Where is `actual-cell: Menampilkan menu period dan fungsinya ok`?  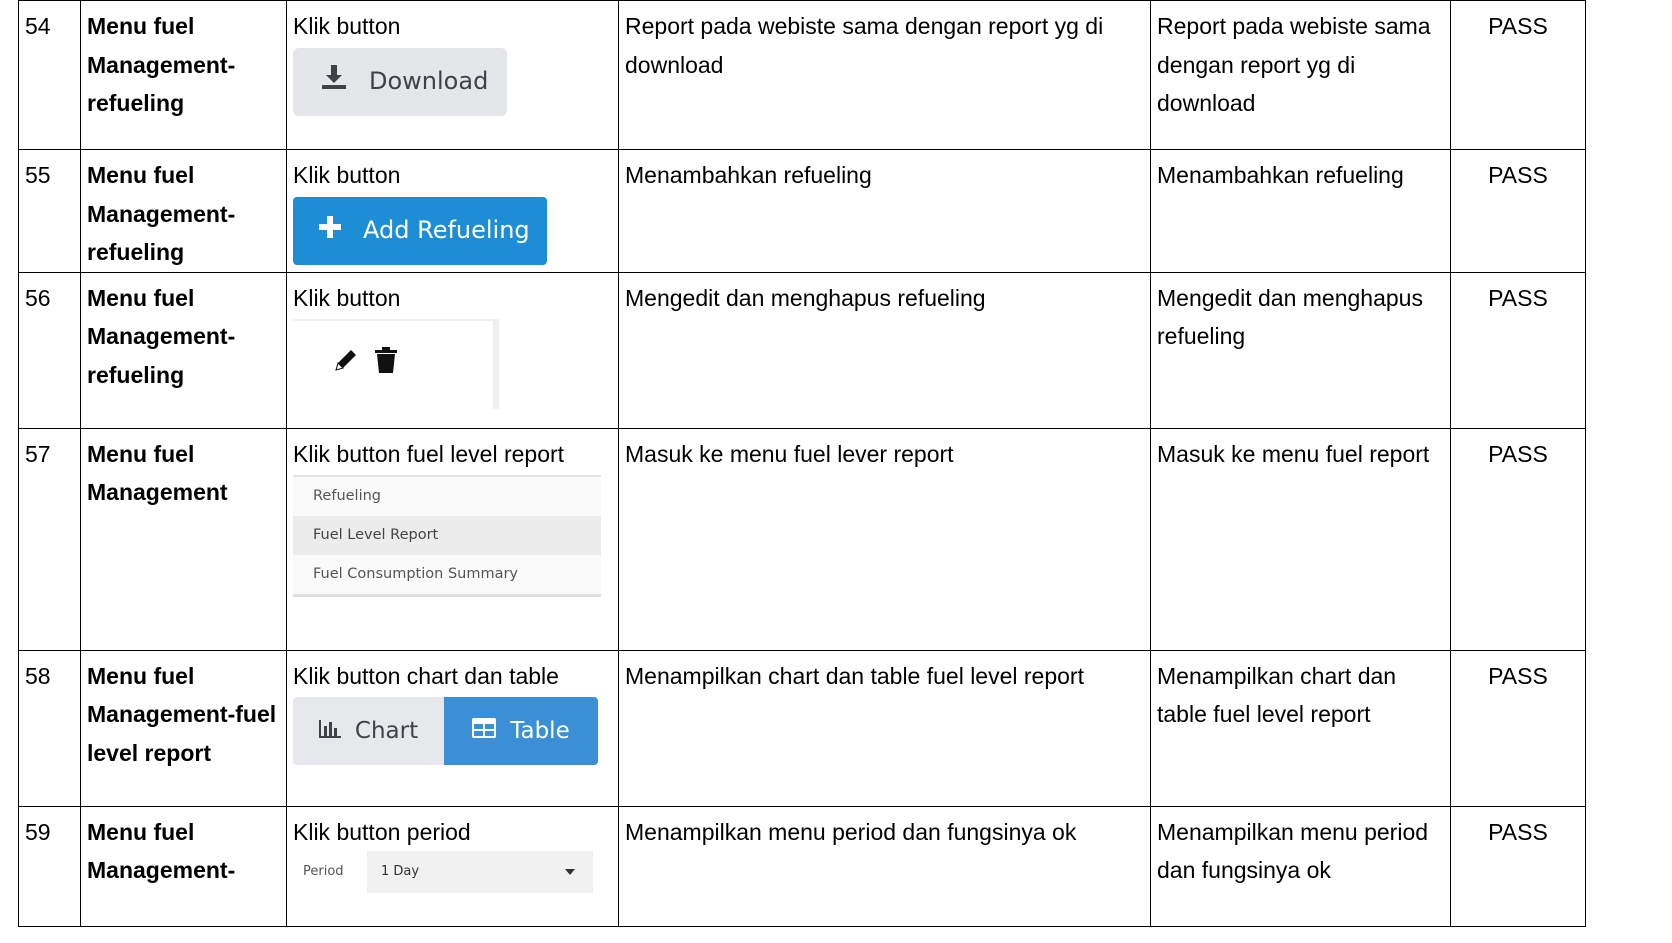 actual-cell: Menampilkan menu period dan fungsinya ok is located at coordinates (1300, 866).